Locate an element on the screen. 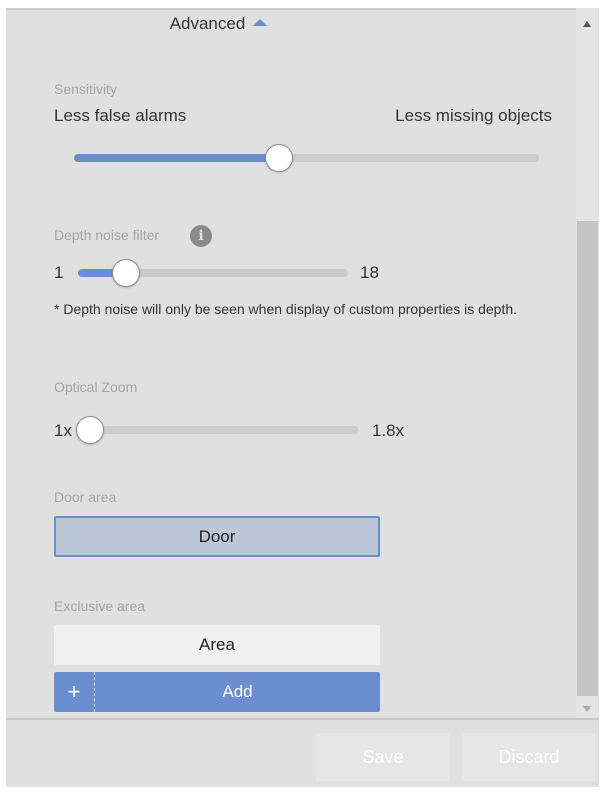 This screenshot has height=796, width=610. depth-noise-slider-thumb is located at coordinates (125, 273).